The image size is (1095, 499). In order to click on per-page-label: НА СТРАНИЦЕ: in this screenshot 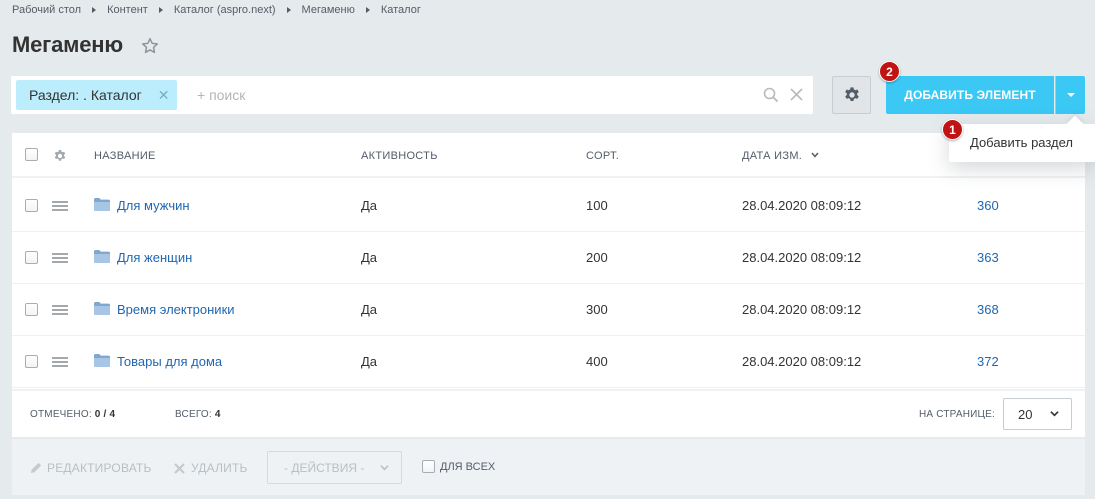, I will do `click(957, 414)`.